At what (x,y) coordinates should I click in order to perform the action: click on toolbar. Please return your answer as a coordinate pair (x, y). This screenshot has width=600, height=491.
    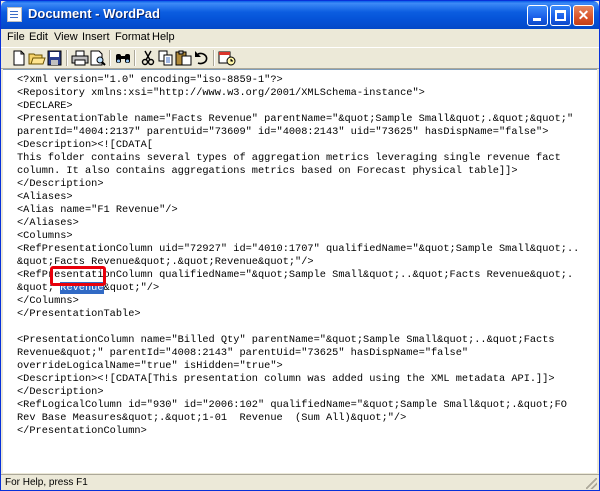
    Looking at the image, I should click on (300, 58).